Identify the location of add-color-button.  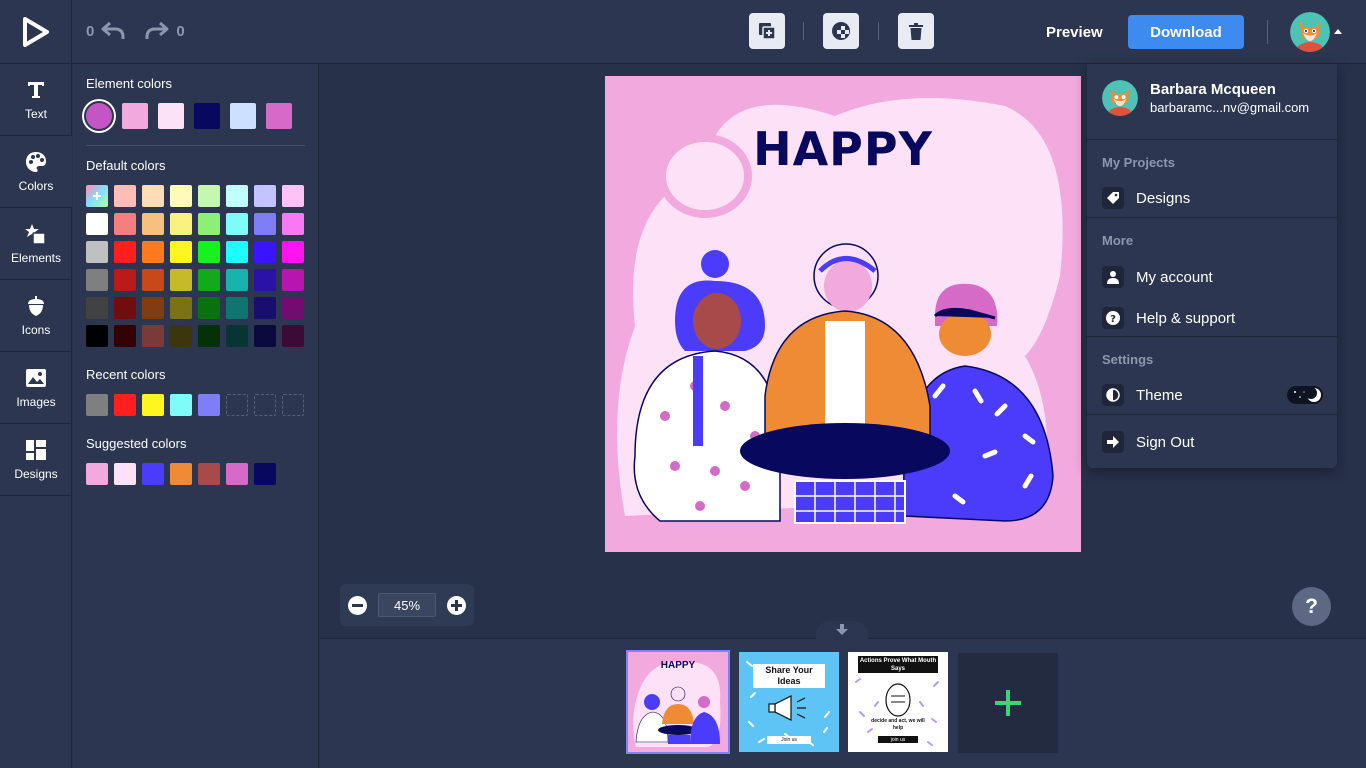
(97, 196).